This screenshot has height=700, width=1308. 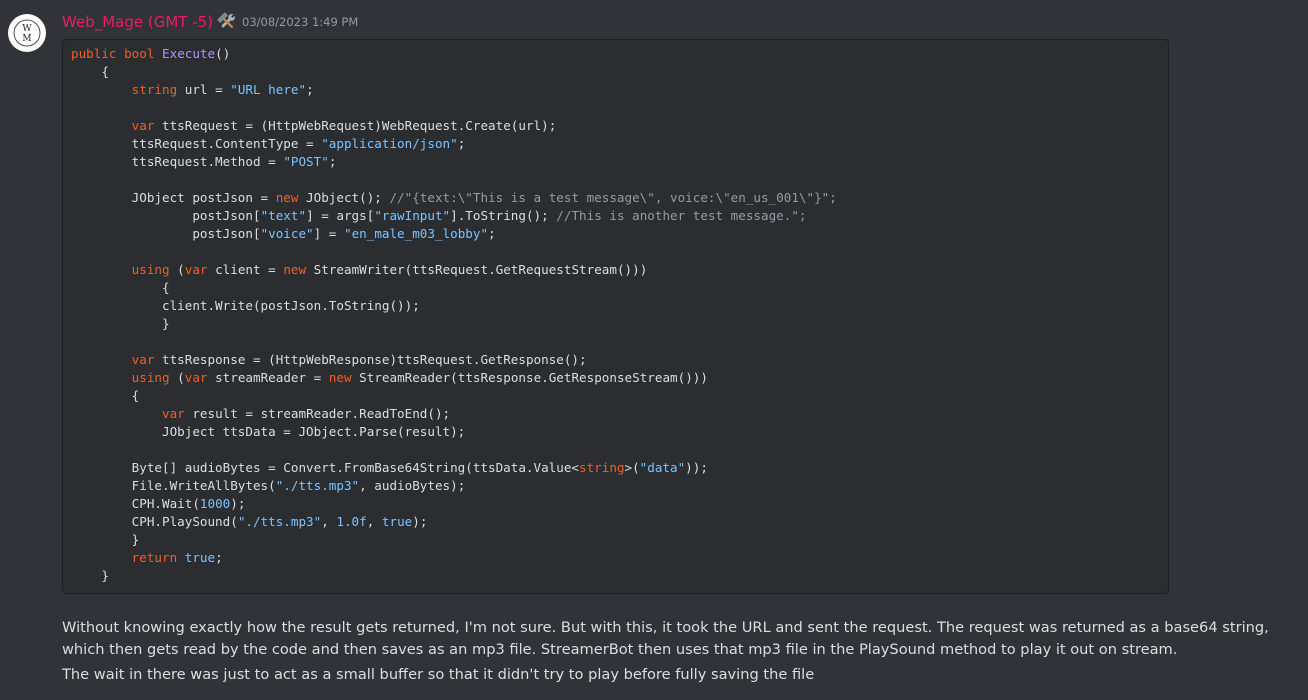 I want to click on code-token: using, so click(x=150, y=377).